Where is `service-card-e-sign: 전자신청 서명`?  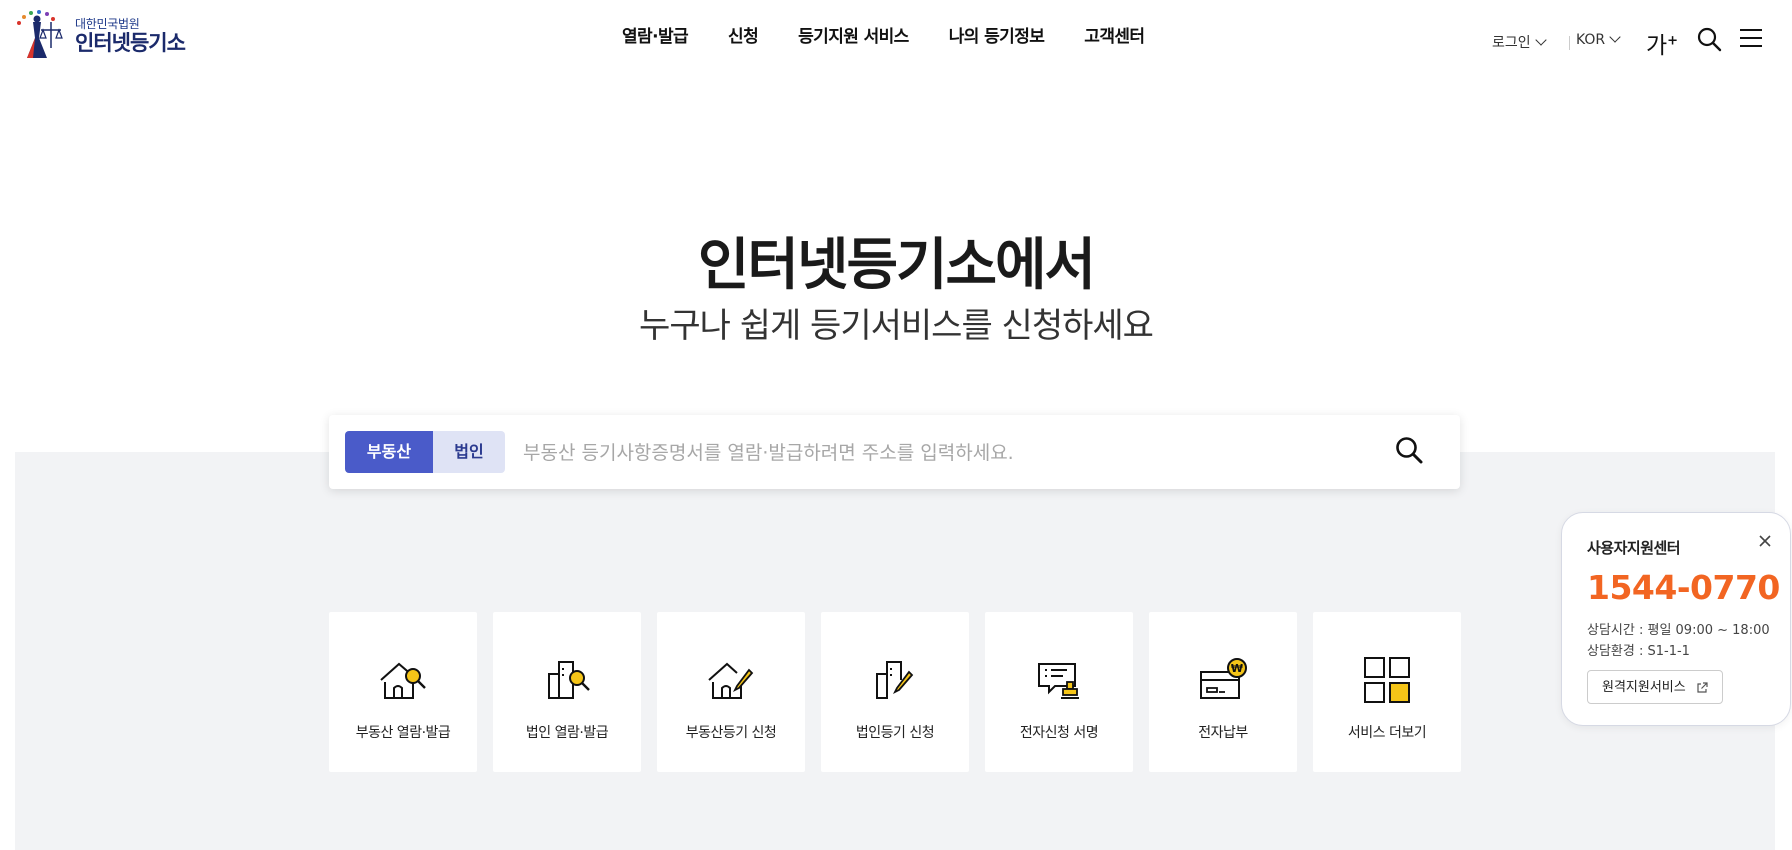 service-card-e-sign: 전자신청 서명 is located at coordinates (1059, 692).